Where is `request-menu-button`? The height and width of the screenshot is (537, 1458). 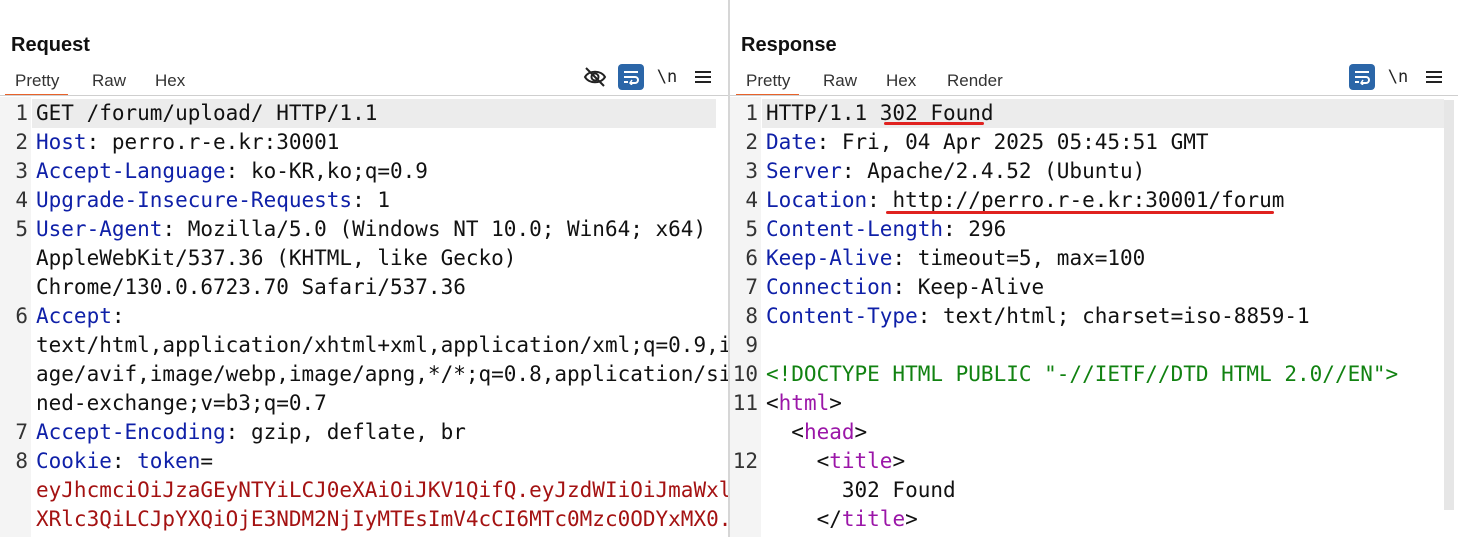
request-menu-button is located at coordinates (703, 77).